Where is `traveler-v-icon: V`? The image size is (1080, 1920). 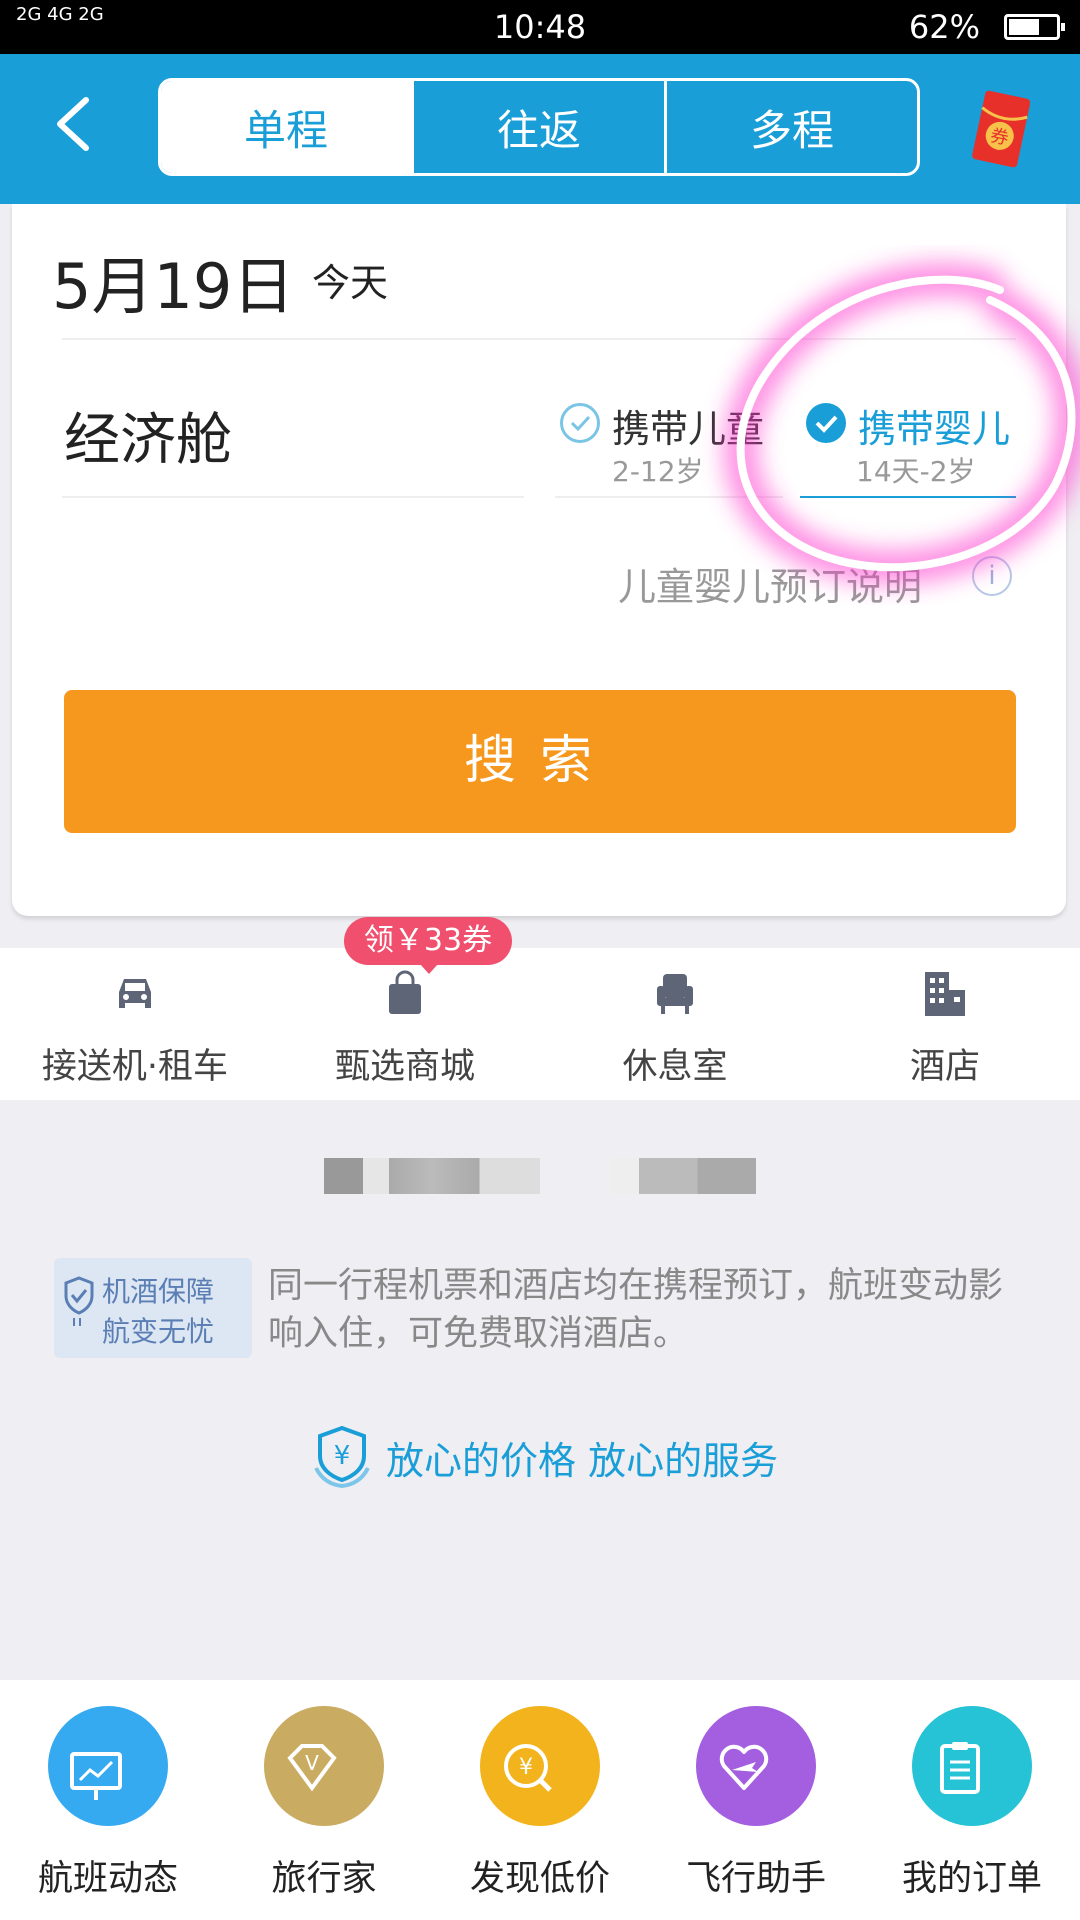 traveler-v-icon: V is located at coordinates (312, 1768).